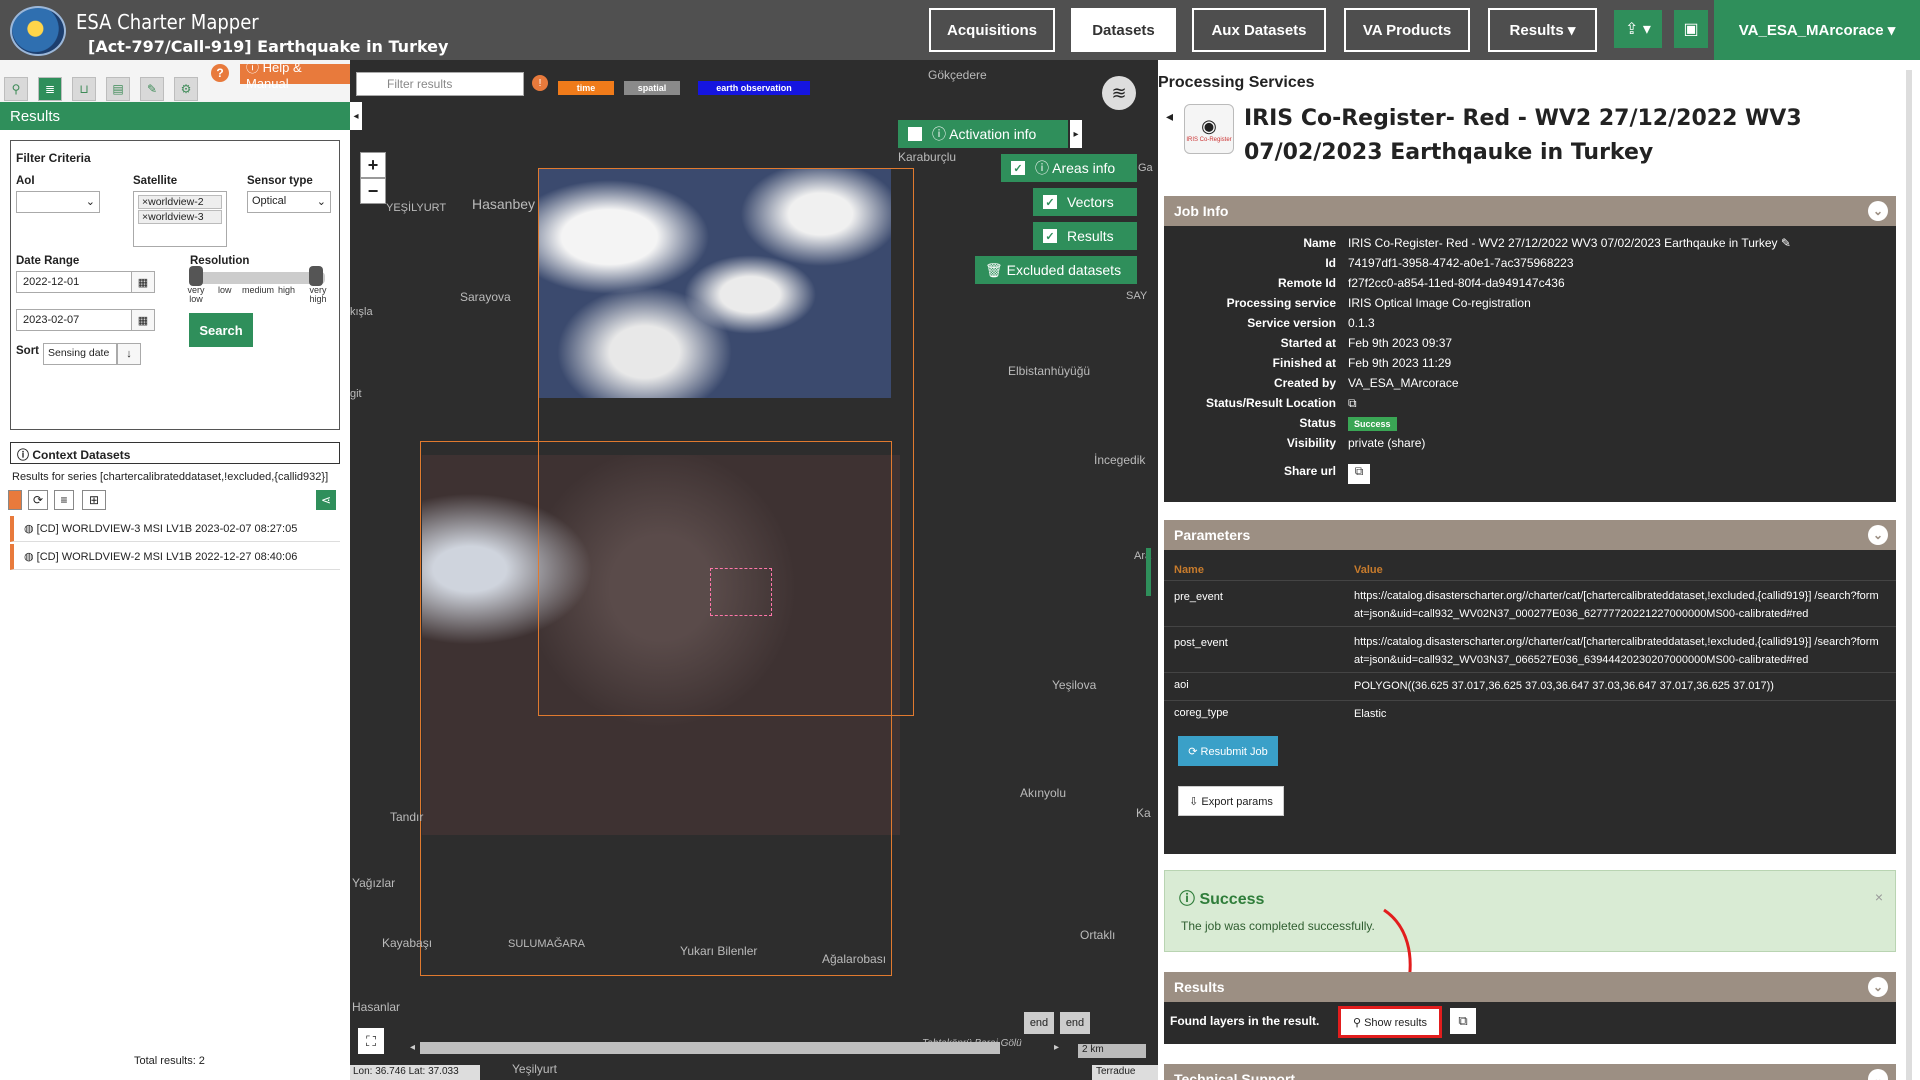 The width and height of the screenshot is (1920, 1080). Describe the element at coordinates (83, 282) in the screenshot. I see `date-from-input: 2022-12-01` at that location.